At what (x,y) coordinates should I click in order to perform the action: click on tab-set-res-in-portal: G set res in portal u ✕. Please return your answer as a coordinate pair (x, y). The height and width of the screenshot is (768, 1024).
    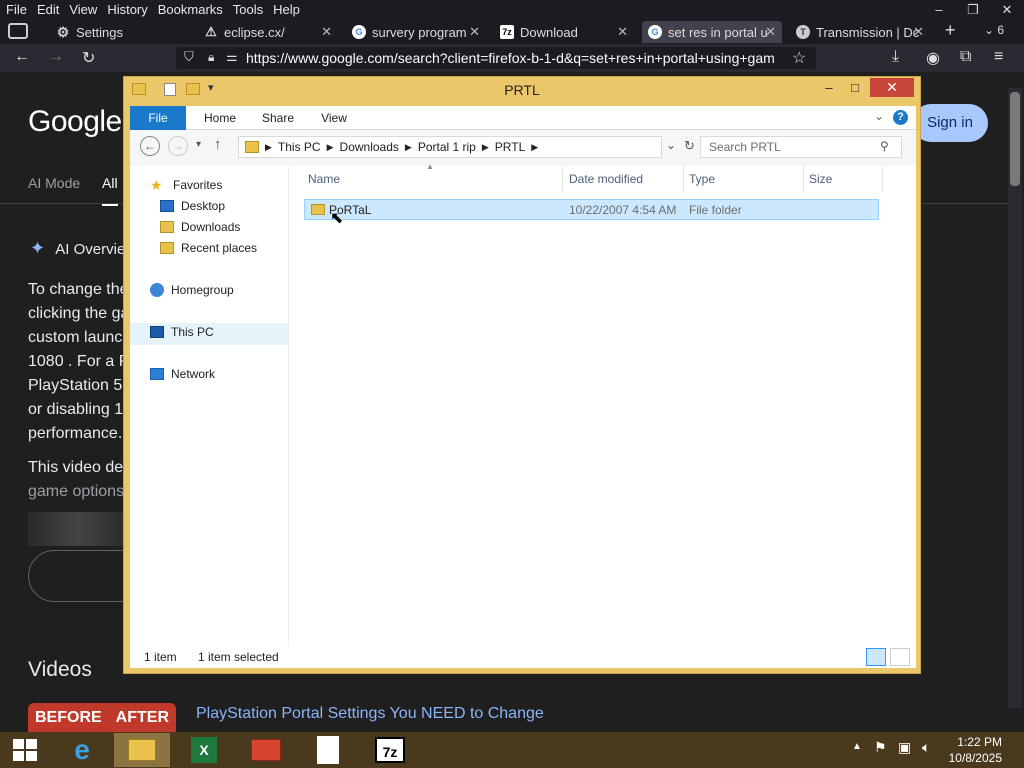
    Looking at the image, I should click on (712, 32).